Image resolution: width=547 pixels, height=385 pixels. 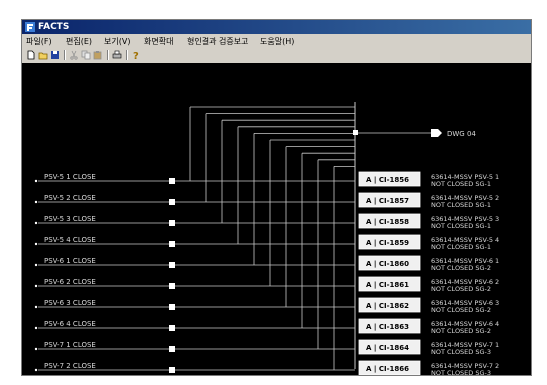 I want to click on output-connector-label: DWG 04, so click(x=461, y=134).